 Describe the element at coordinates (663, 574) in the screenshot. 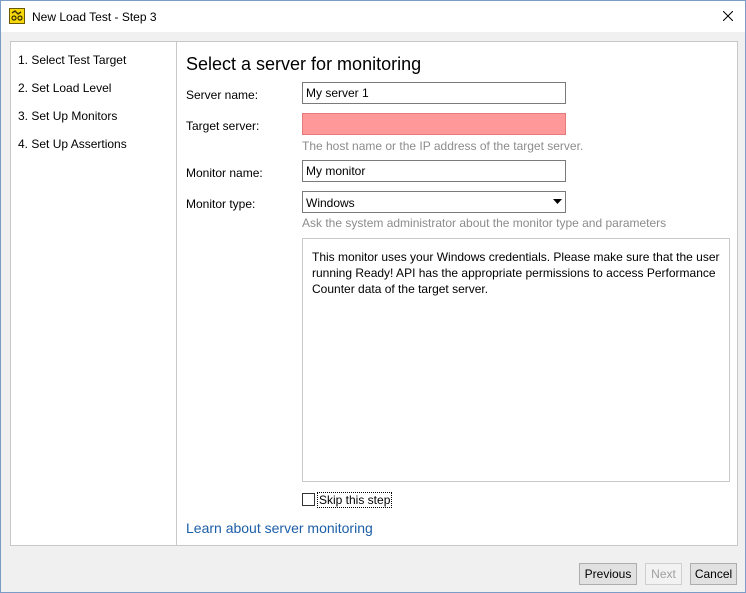

I see `next-button: Next` at that location.